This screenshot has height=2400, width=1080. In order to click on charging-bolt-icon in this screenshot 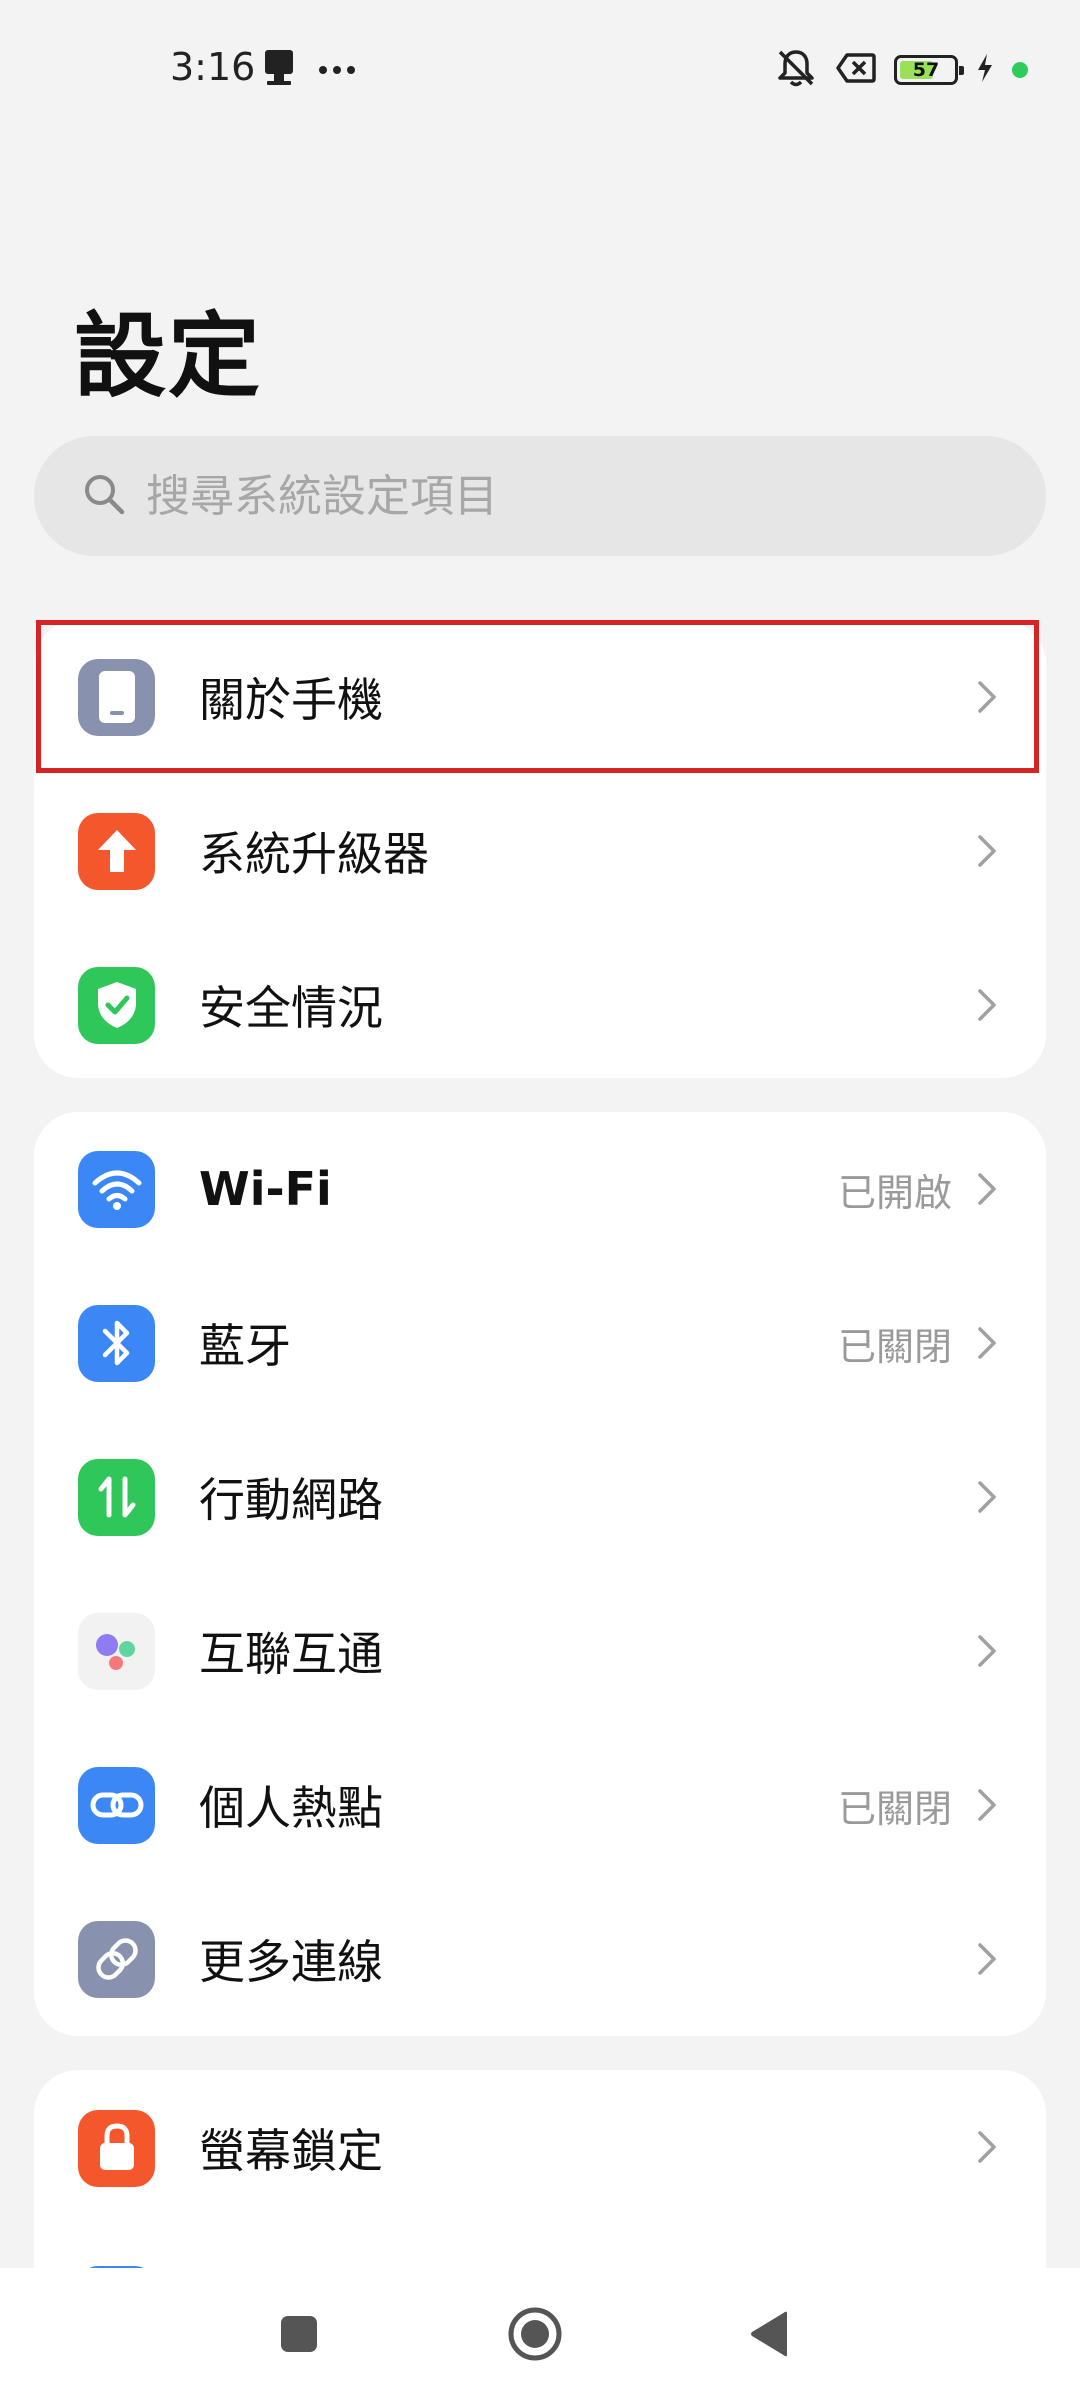, I will do `click(985, 70)`.